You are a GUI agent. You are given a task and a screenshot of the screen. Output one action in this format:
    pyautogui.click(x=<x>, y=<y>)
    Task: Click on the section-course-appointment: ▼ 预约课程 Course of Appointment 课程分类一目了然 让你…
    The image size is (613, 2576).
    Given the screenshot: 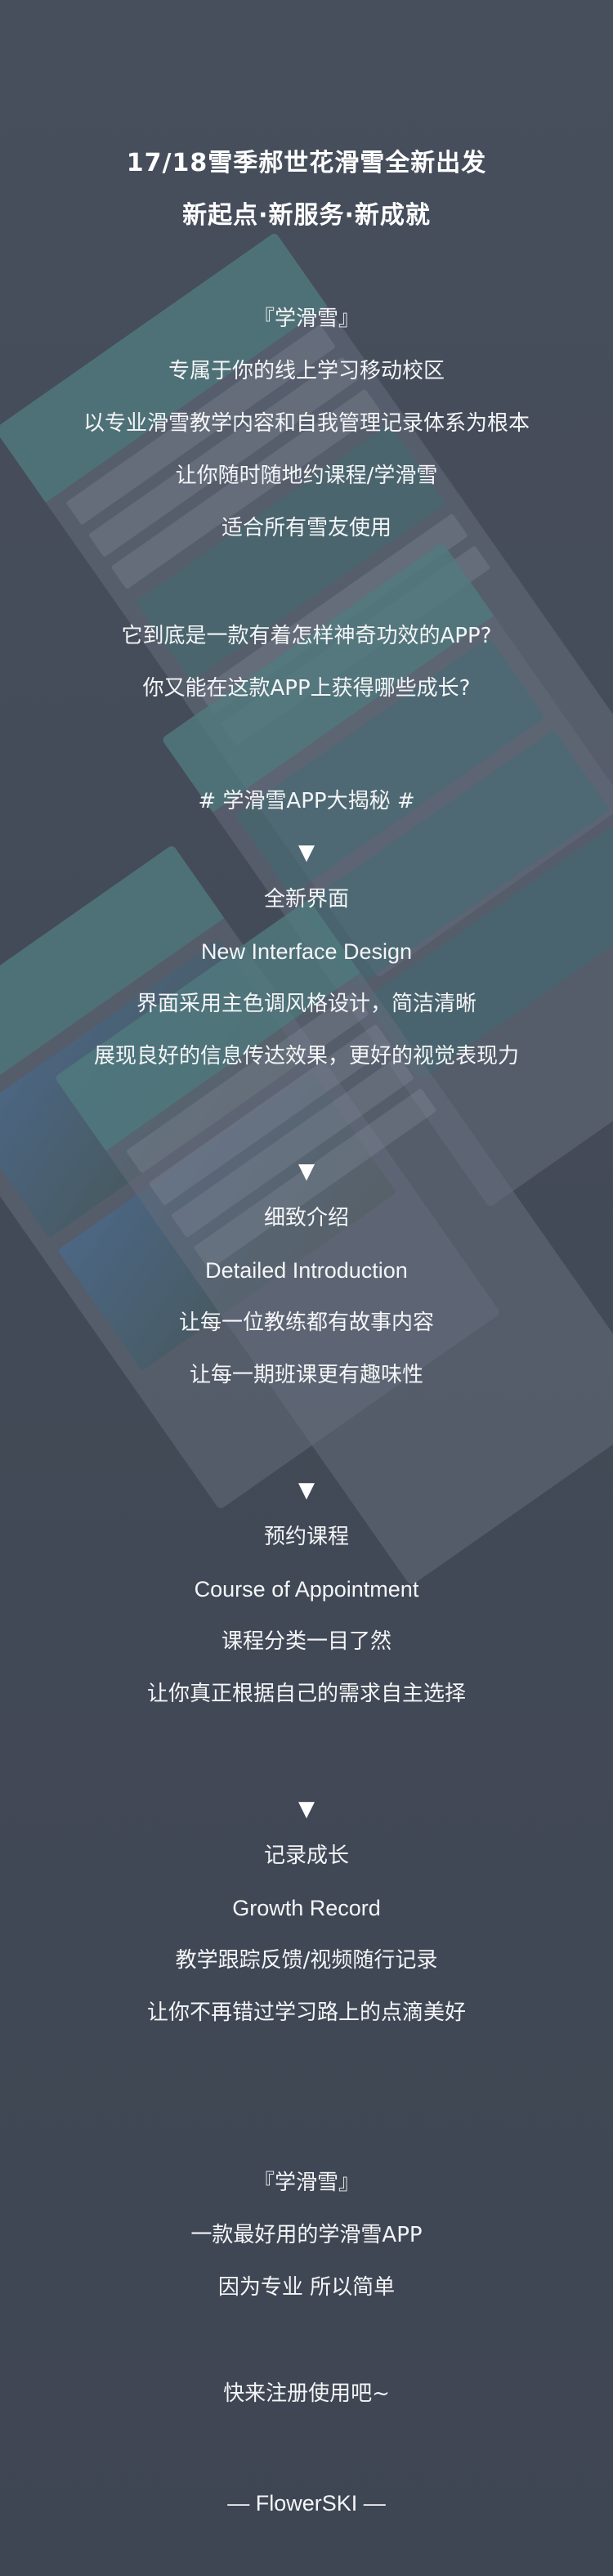 What is the action you would take?
    pyautogui.click(x=306, y=1595)
    